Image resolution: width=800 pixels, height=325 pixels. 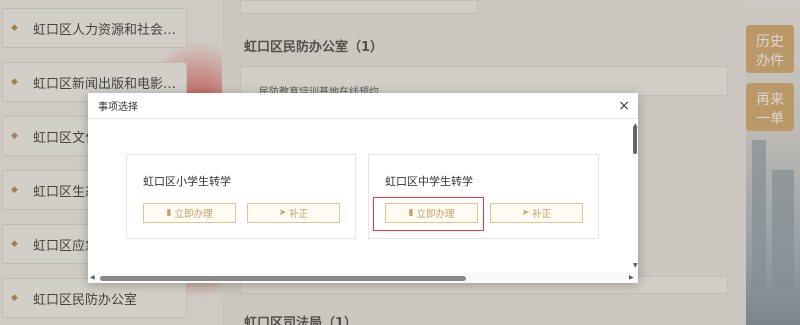 I want to click on service-card: 虹口区小学生转学 ▮ 立即办理 ➤ 补正, so click(x=241, y=196).